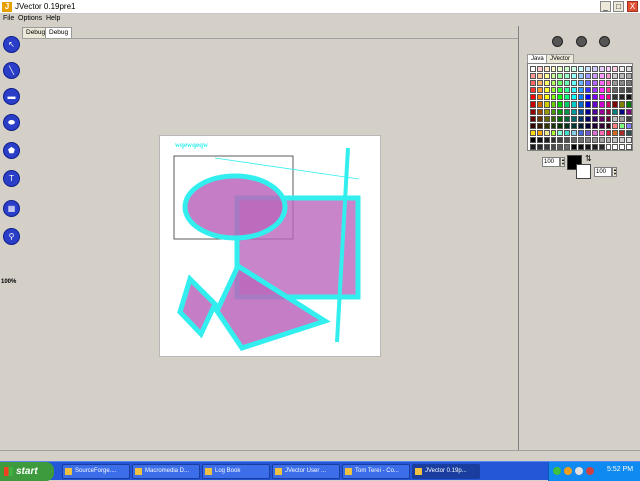 This screenshot has height=481, width=640. What do you see at coordinates (236, 471) in the screenshot?
I see `task-logbook: Log Book` at bounding box center [236, 471].